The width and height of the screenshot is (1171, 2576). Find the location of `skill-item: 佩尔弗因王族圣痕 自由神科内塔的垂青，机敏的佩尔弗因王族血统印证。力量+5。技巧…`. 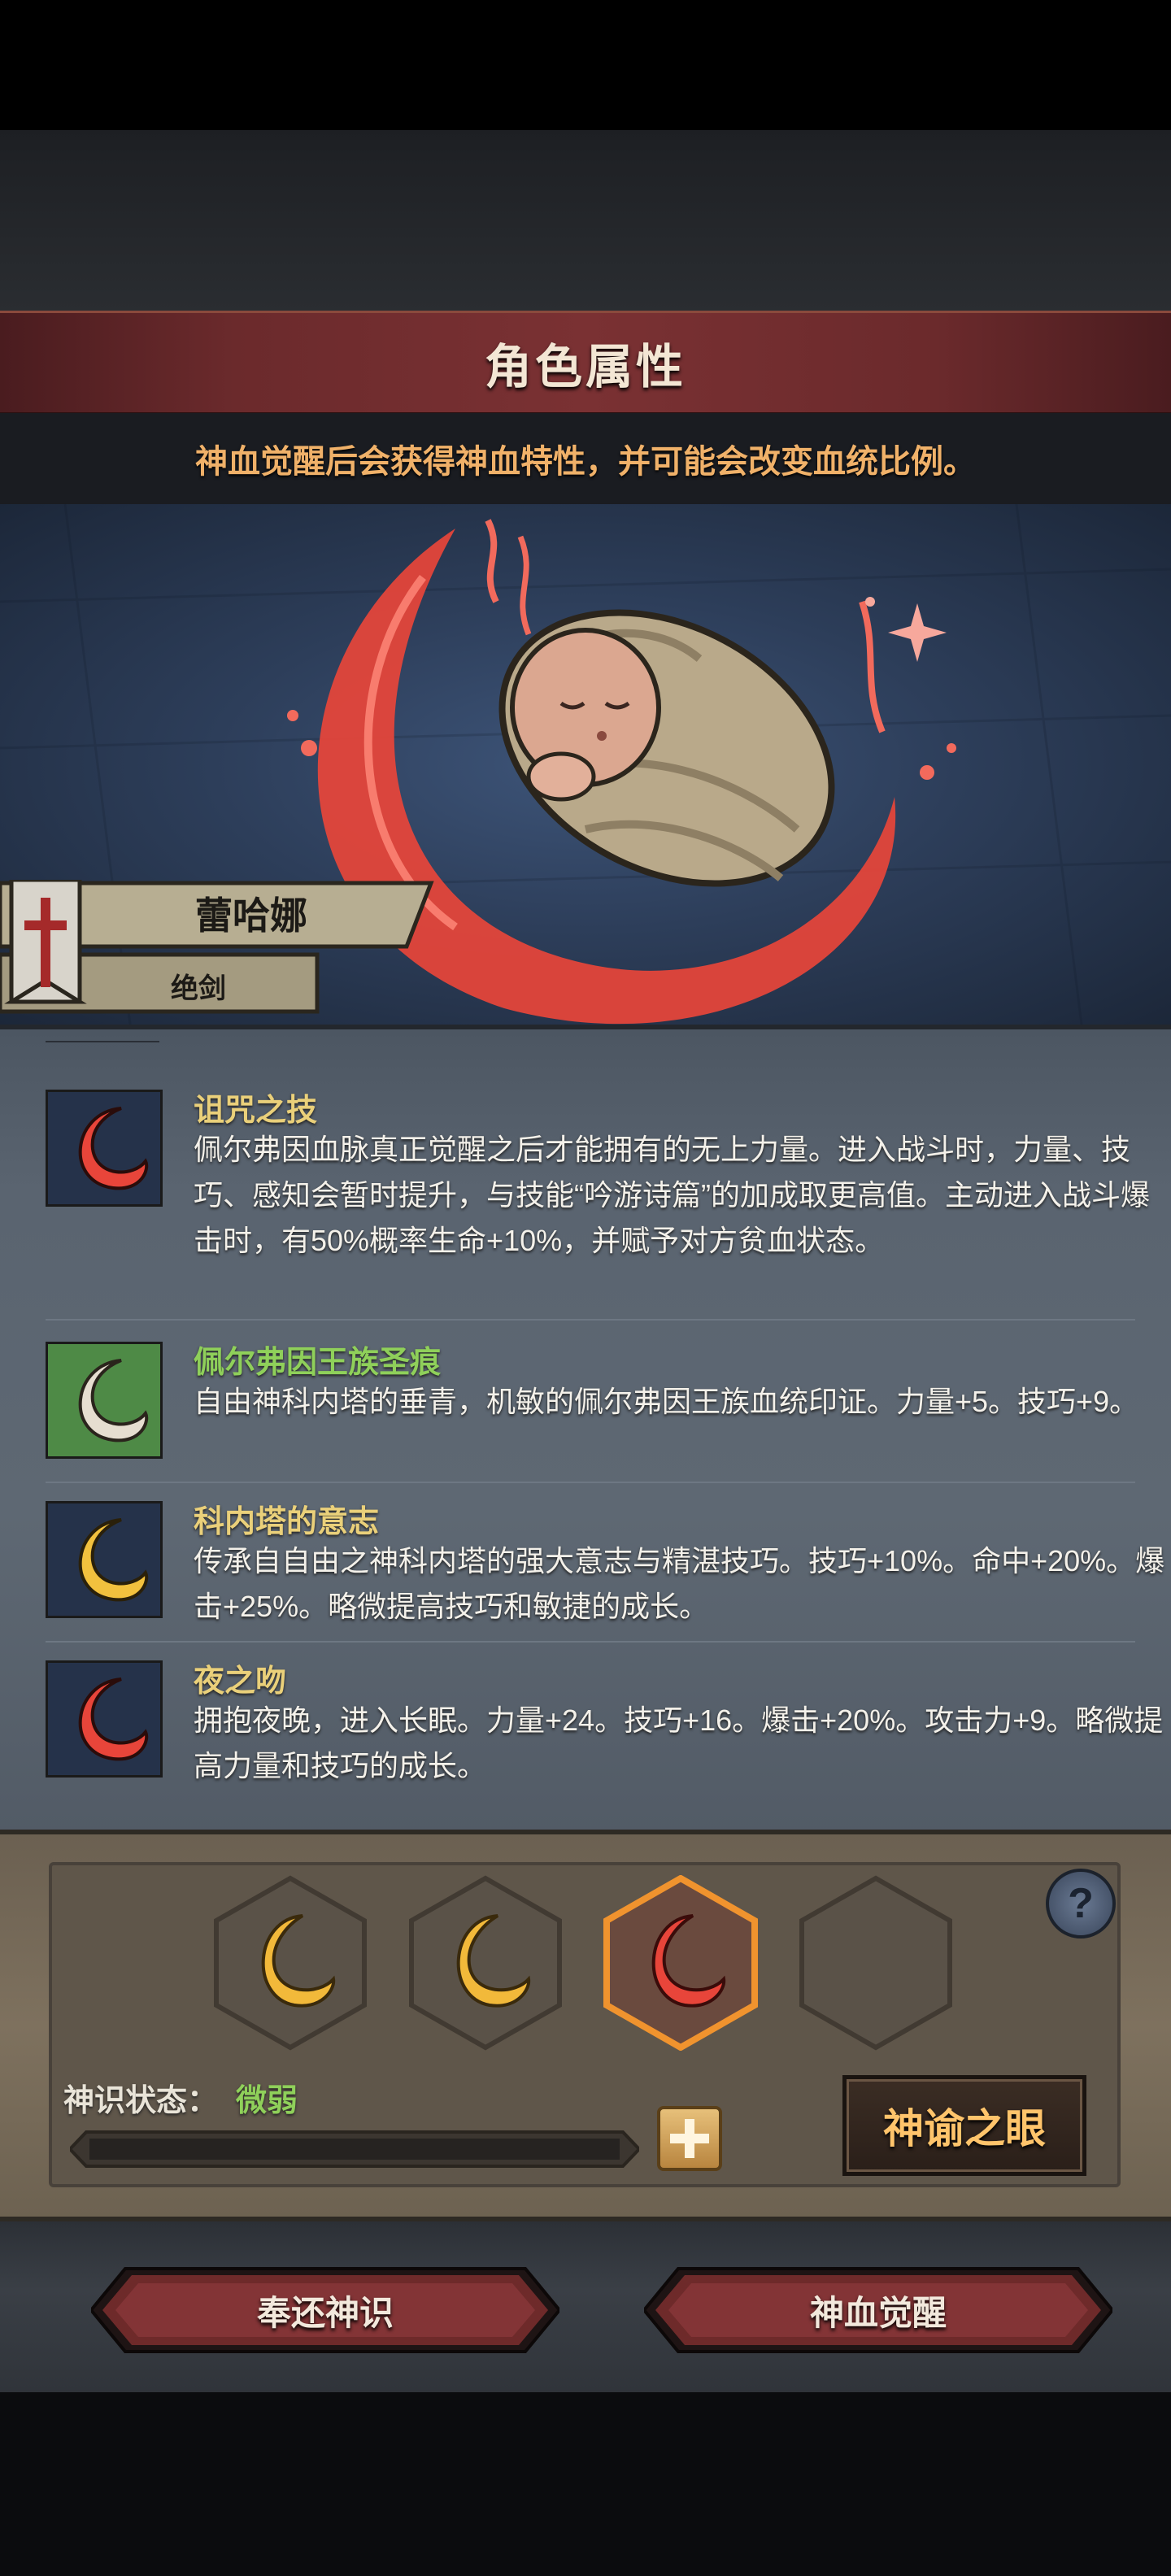

skill-item: 佩尔弗因王族圣痕 自由神科内塔的垂青，机敏的佩尔弗因王族血统印证。力量+5。技巧… is located at coordinates (592, 1410).